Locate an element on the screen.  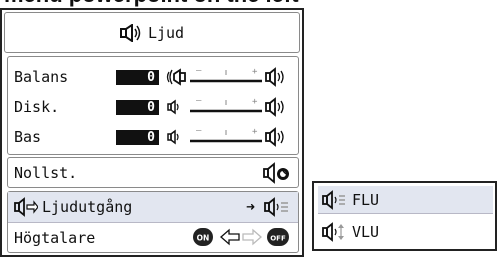
audio-output-submenu: FLU VLU is located at coordinates (404, 216).